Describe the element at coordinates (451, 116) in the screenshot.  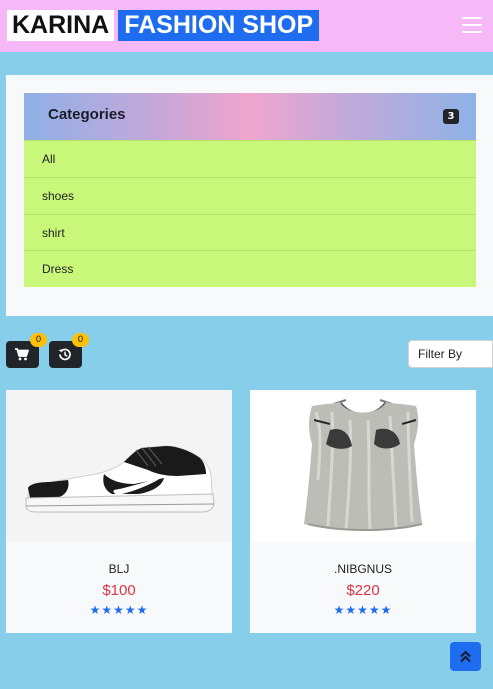
I see `categories-count-badge: 3` at that location.